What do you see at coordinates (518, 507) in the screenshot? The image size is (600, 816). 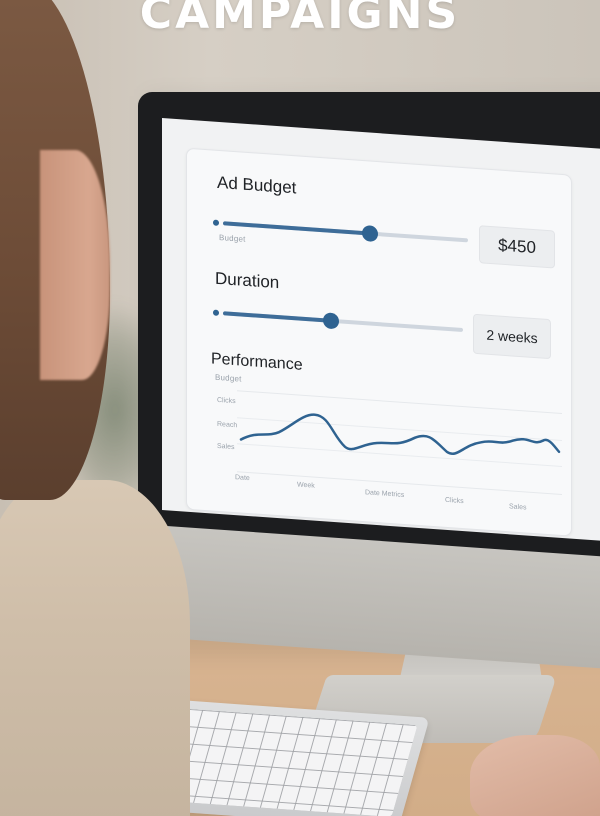 I see `x-tick-5: Sales` at bounding box center [518, 507].